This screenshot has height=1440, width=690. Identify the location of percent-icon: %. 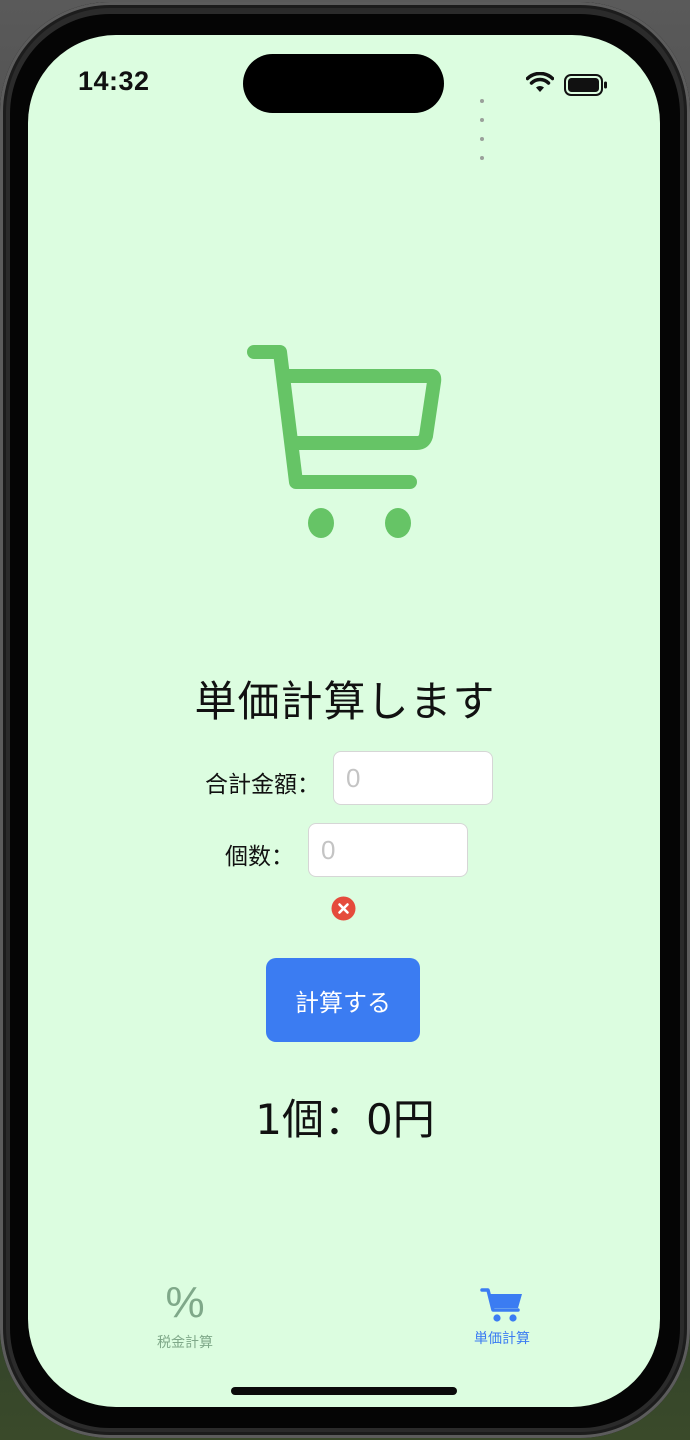
(185, 1302).